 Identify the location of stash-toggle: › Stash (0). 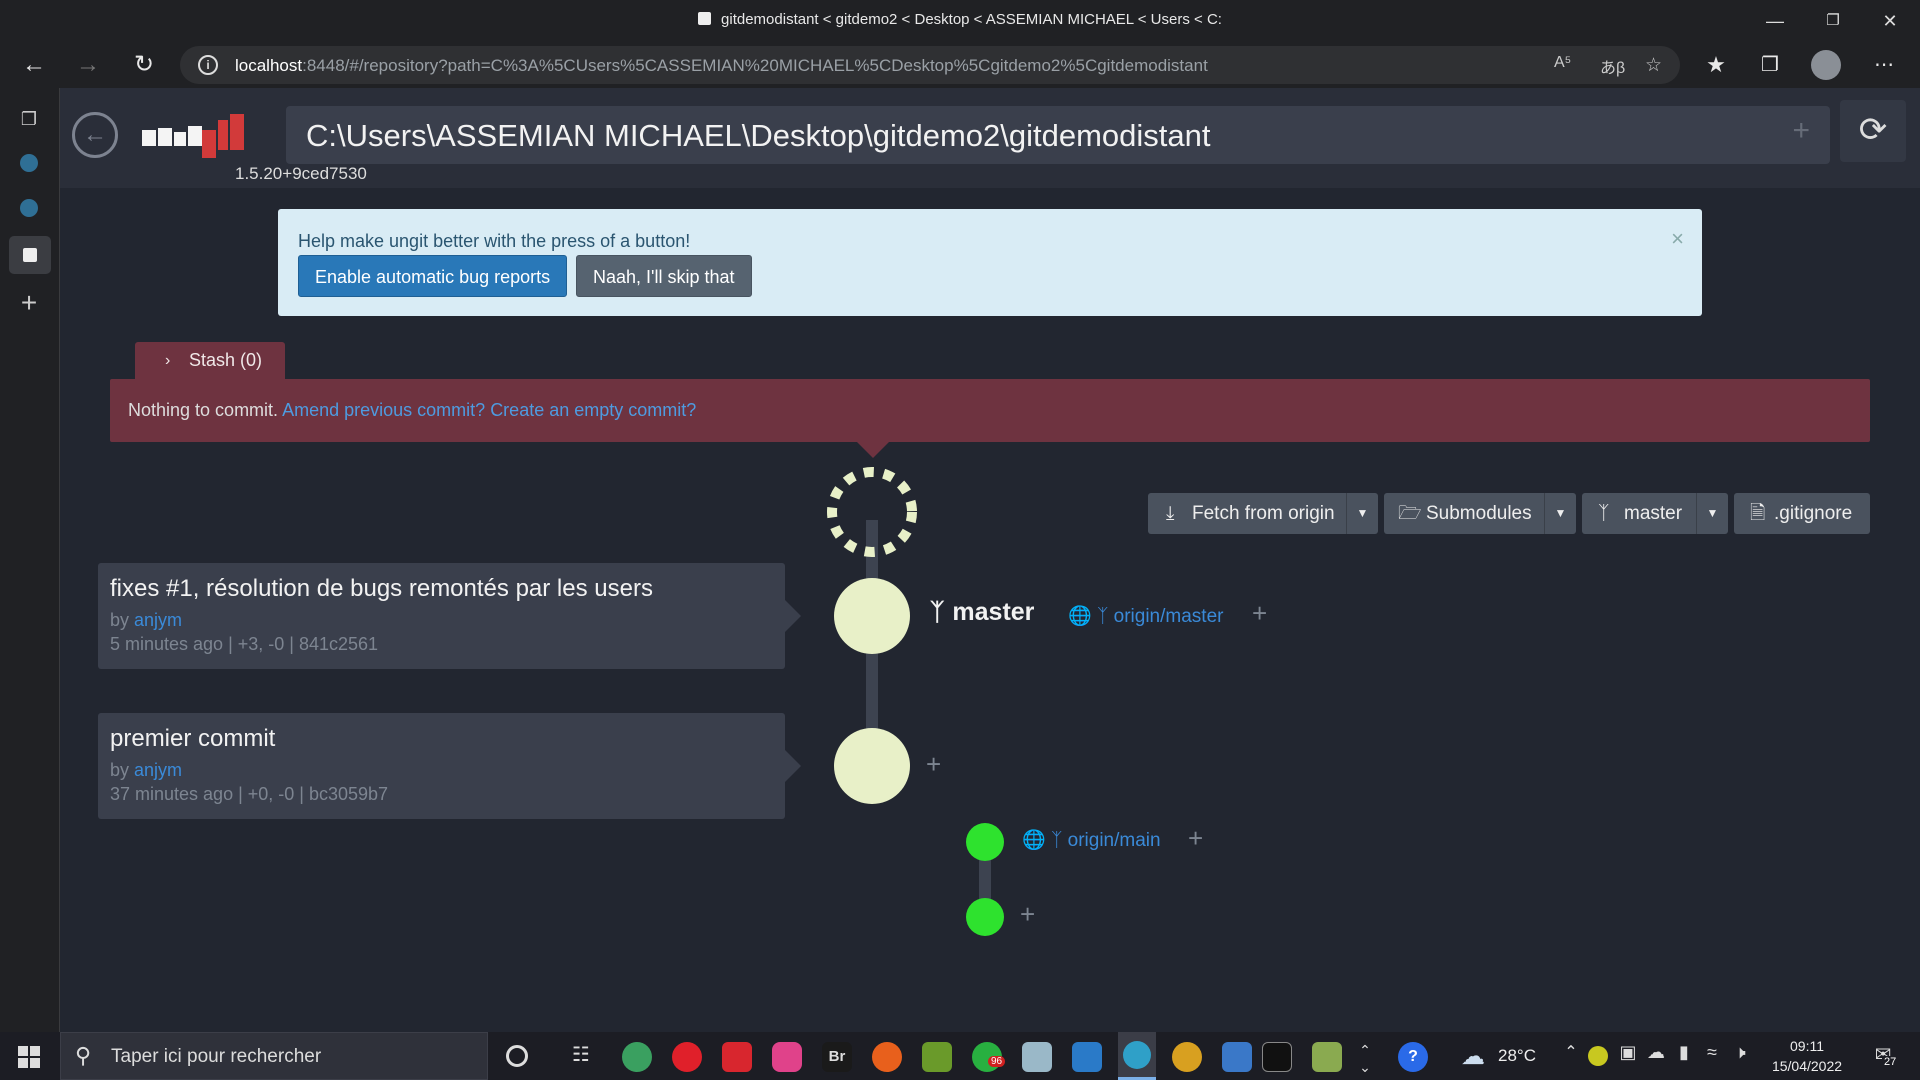
(210, 360).